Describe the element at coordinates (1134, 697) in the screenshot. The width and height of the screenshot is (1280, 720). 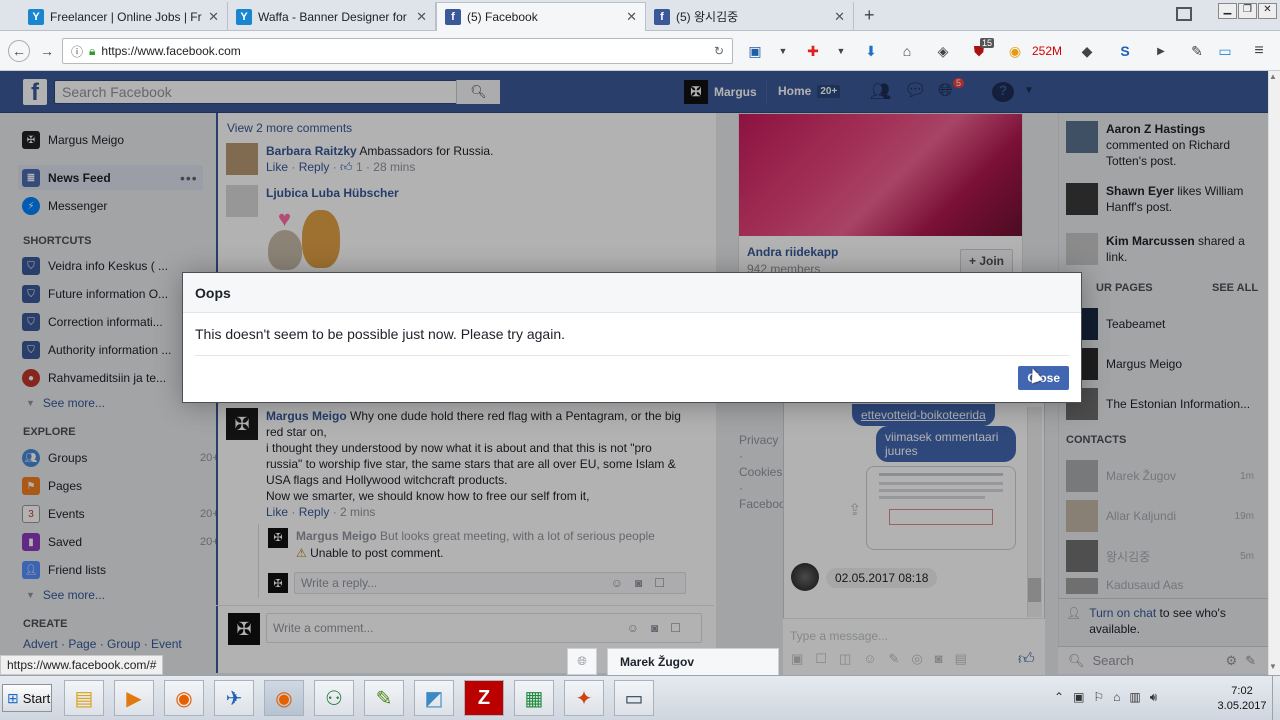
I see `network-icon: ▥` at that location.